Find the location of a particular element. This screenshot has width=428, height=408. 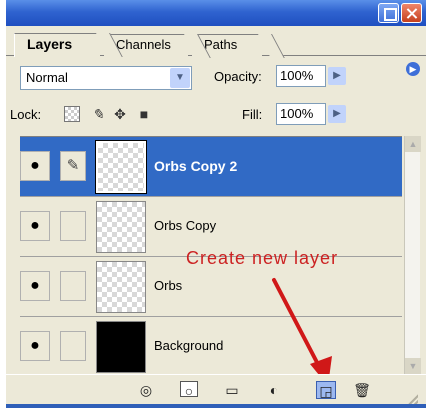

layer-style-icon: ◎ is located at coordinates (146, 390).